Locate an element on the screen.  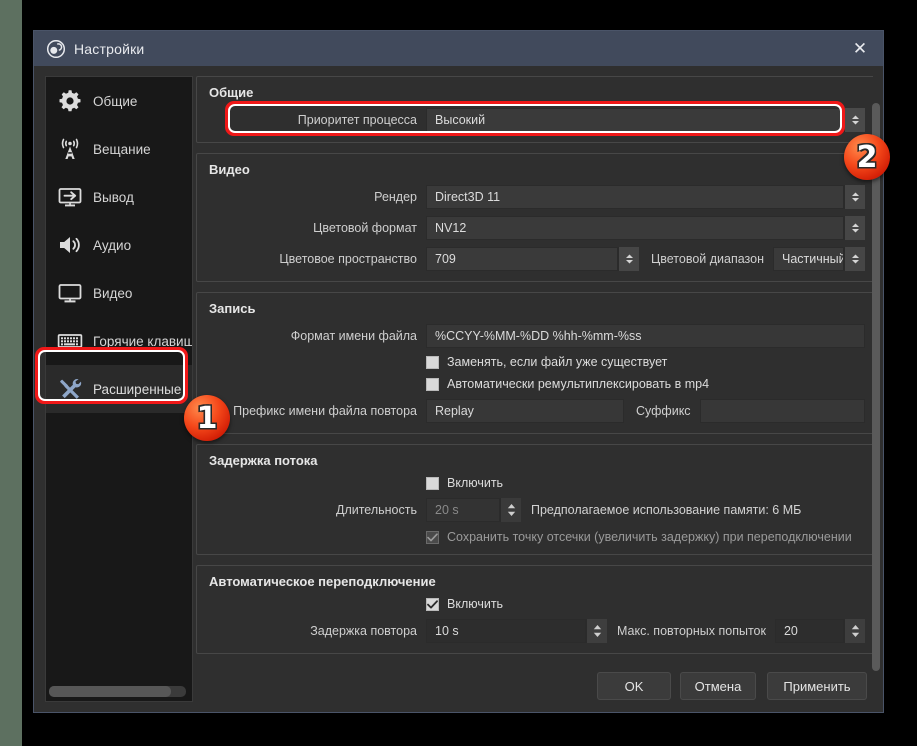
renderer-value: Direct3D 11 is located at coordinates (468, 197).